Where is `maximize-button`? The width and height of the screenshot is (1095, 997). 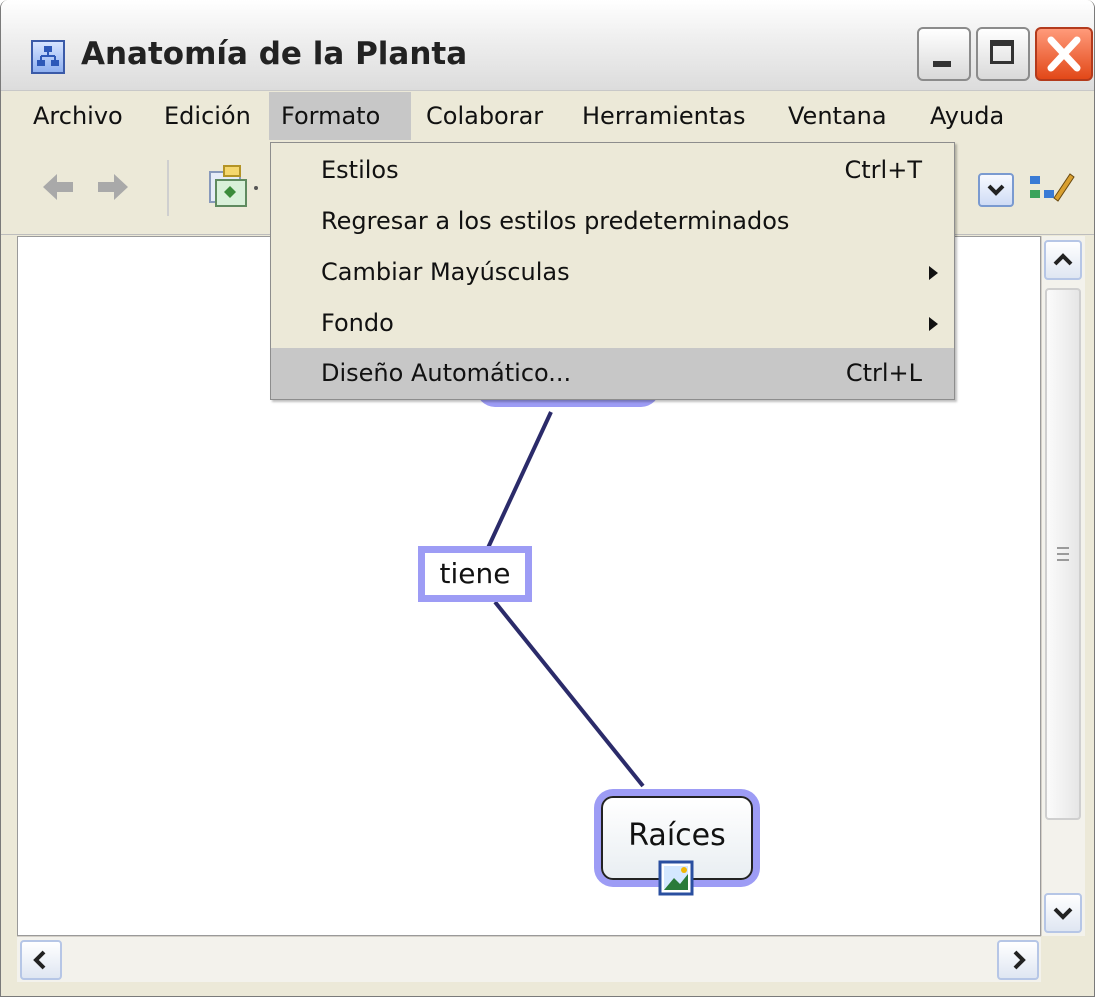
maximize-button is located at coordinates (1003, 54).